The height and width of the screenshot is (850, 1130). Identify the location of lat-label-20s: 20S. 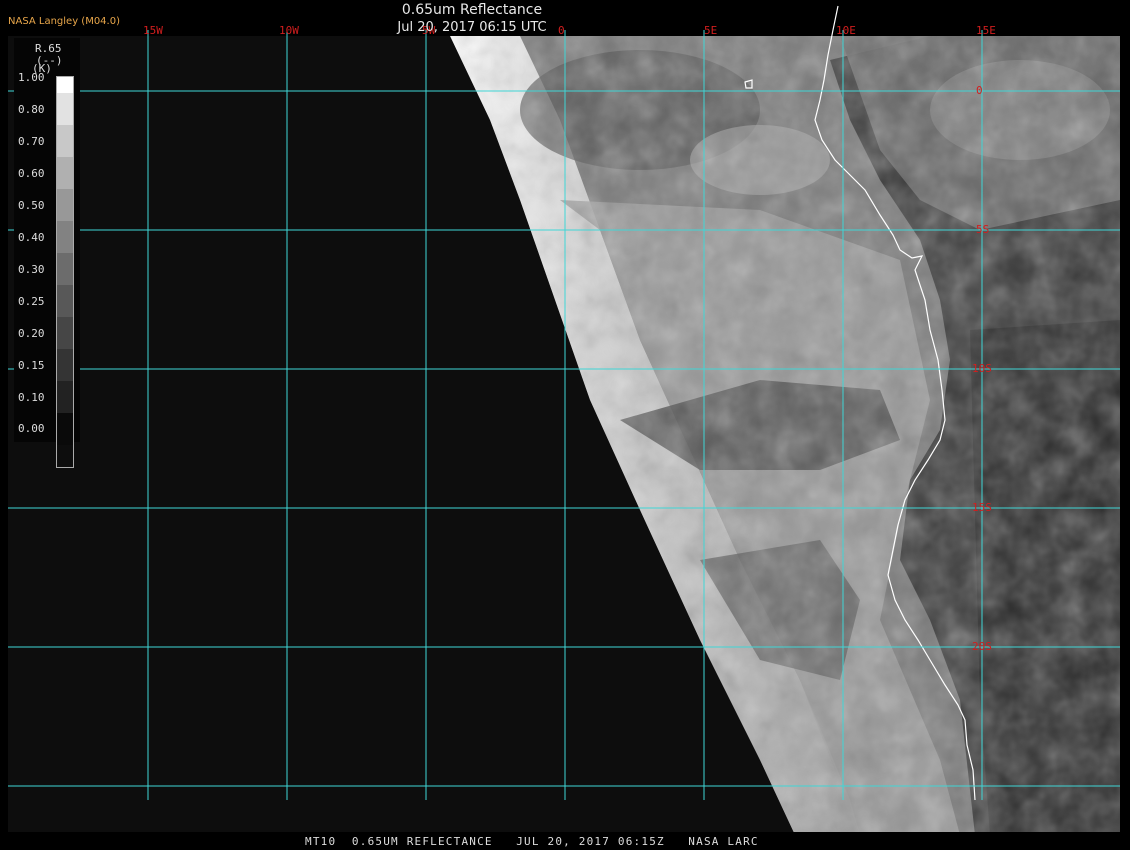
(982, 646).